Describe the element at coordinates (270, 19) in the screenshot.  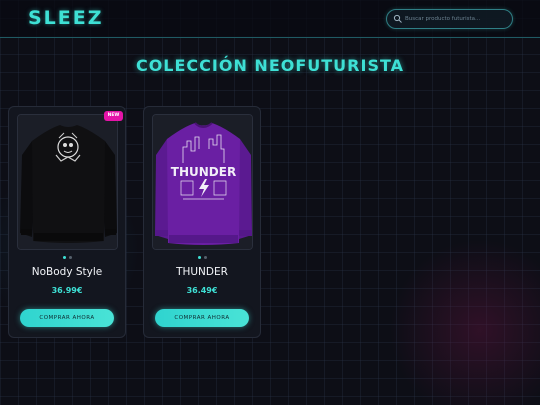
I see `top-bar: SLEEZ` at that location.